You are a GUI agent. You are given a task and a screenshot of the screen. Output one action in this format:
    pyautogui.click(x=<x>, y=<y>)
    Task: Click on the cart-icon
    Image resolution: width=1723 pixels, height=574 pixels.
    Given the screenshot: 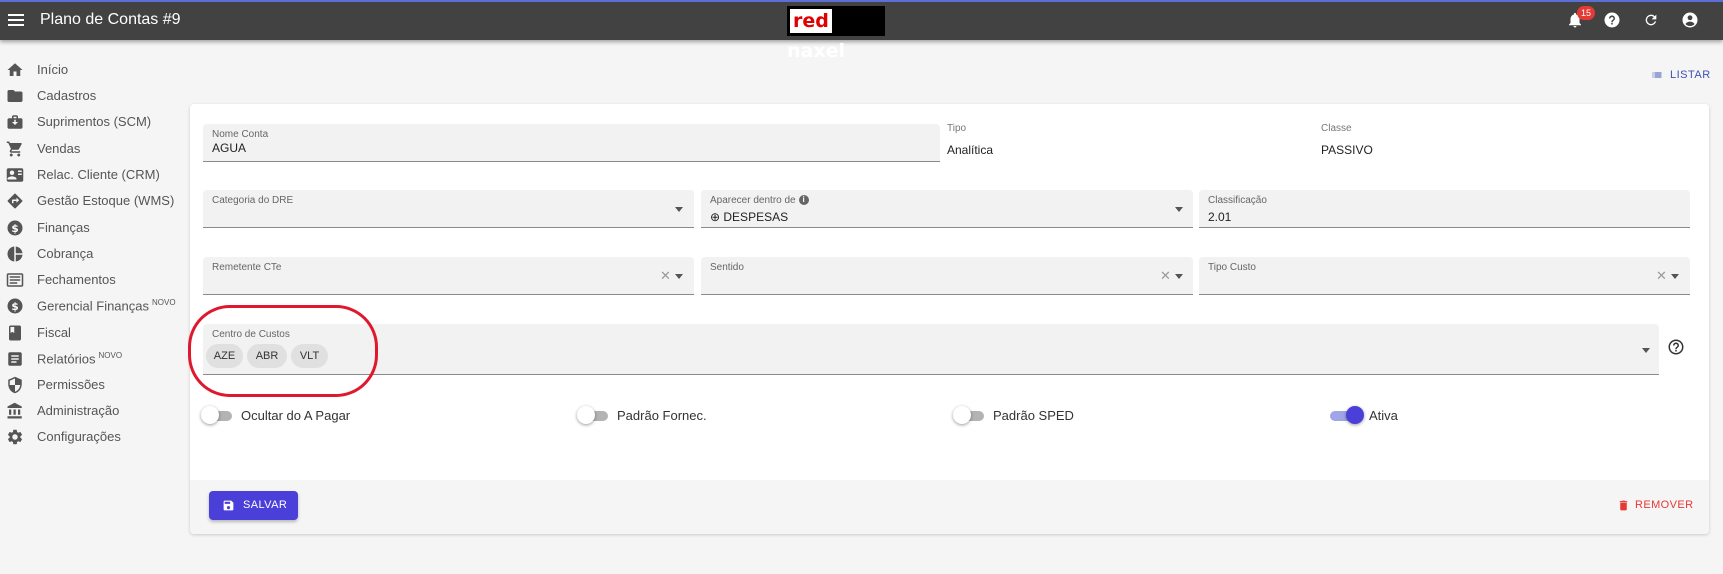 What is the action you would take?
    pyautogui.click(x=14, y=149)
    